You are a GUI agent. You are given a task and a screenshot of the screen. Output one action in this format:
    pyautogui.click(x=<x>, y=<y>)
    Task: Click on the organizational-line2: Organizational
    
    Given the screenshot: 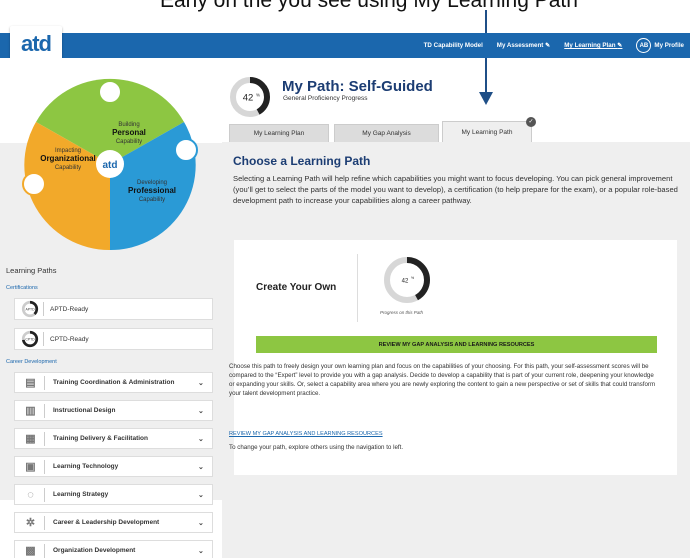 What is the action you would take?
    pyautogui.click(x=68, y=158)
    